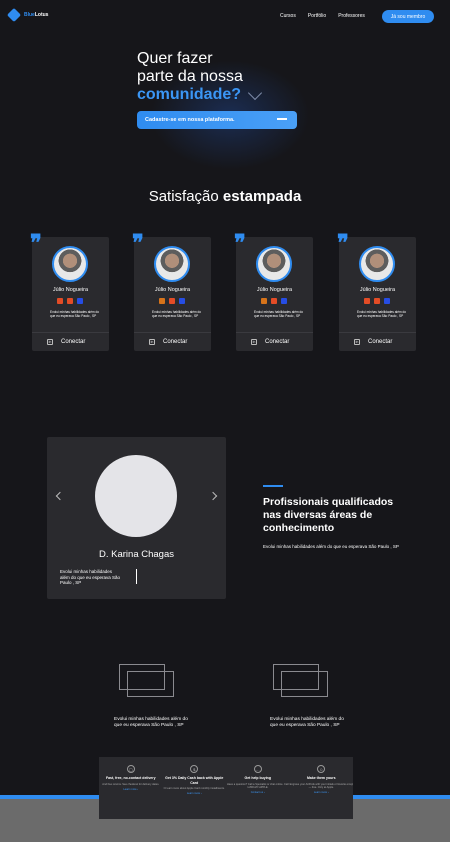 The width and height of the screenshot is (450, 842). Describe the element at coordinates (288, 16) in the screenshot. I see `nav-link-cursos: Cursos` at that location.